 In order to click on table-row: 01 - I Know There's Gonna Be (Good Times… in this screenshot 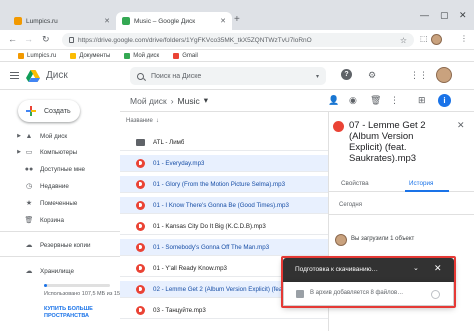, I will do `click(224, 205)`.